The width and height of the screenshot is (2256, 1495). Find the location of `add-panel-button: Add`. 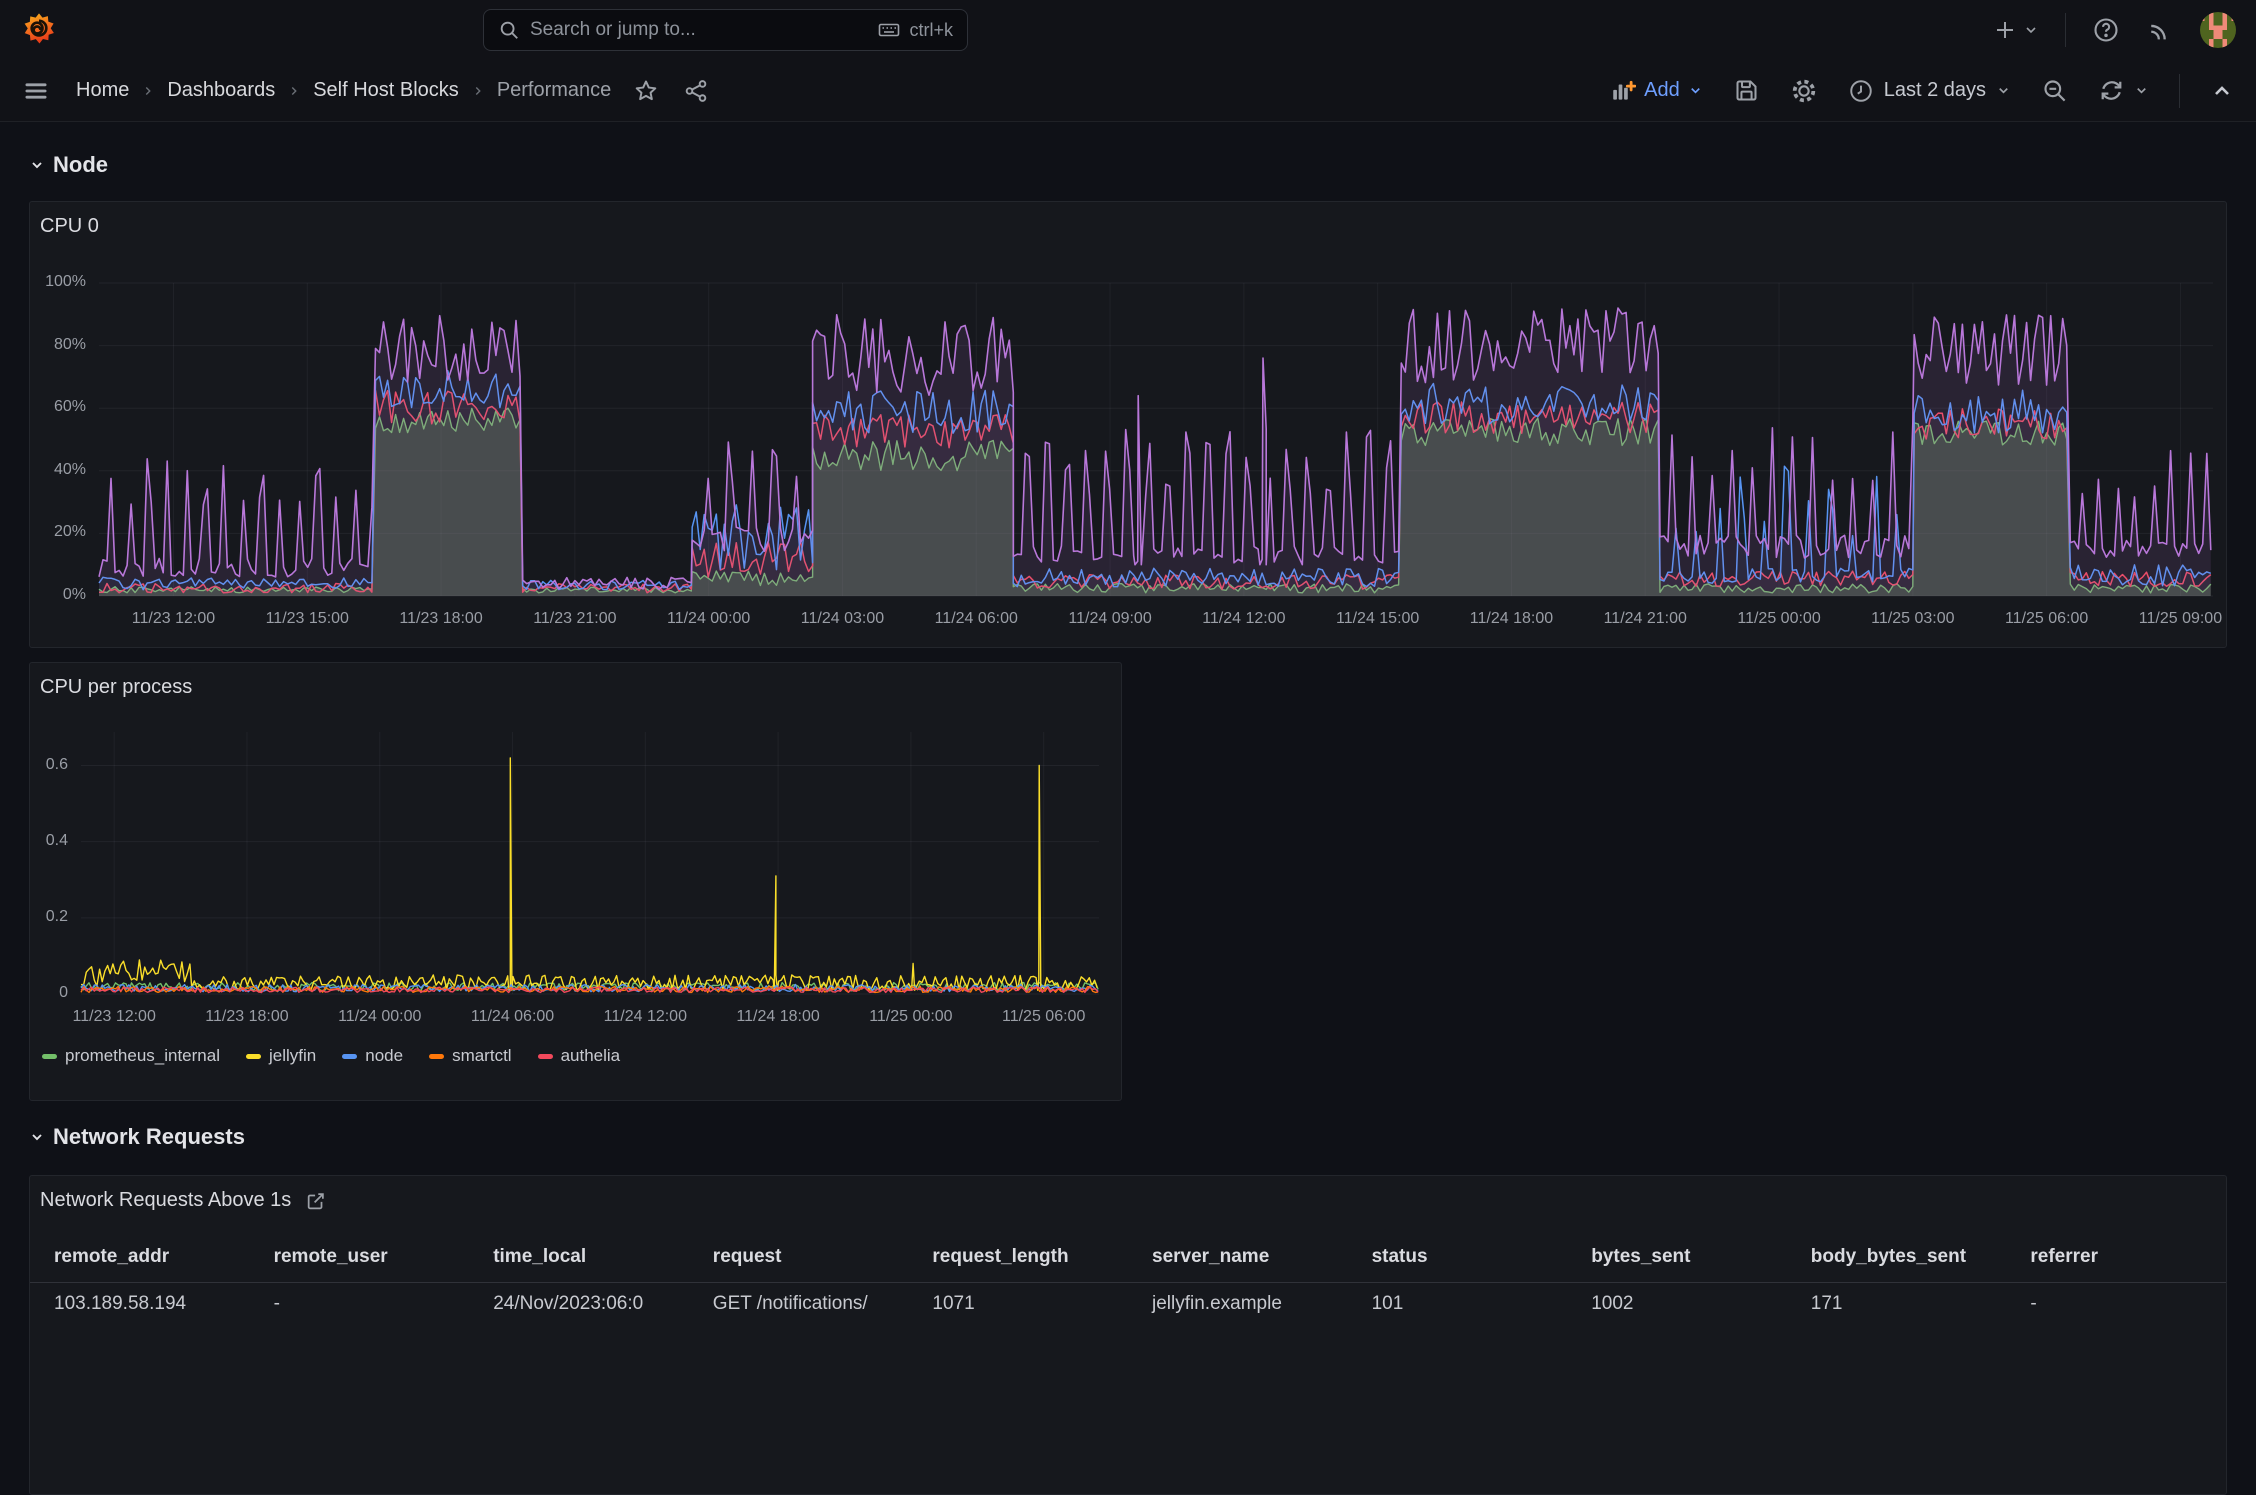

add-panel-button: Add is located at coordinates (1656, 91).